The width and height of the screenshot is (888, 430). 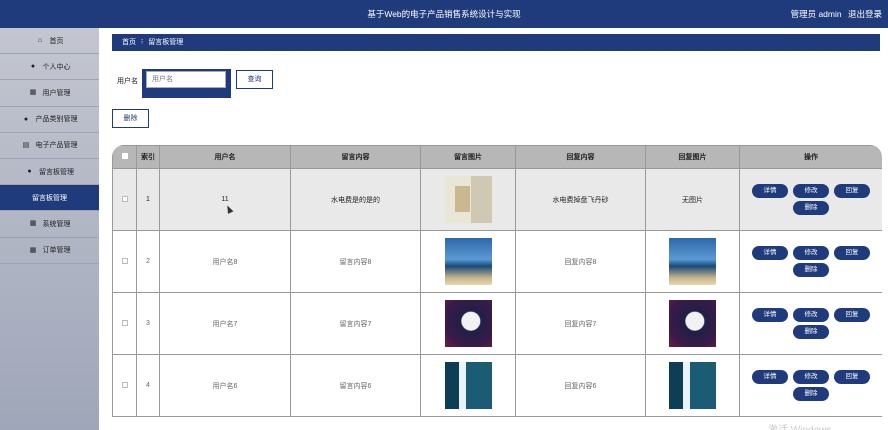 I want to click on cell-message-content: 留言内容7, so click(x=355, y=323).